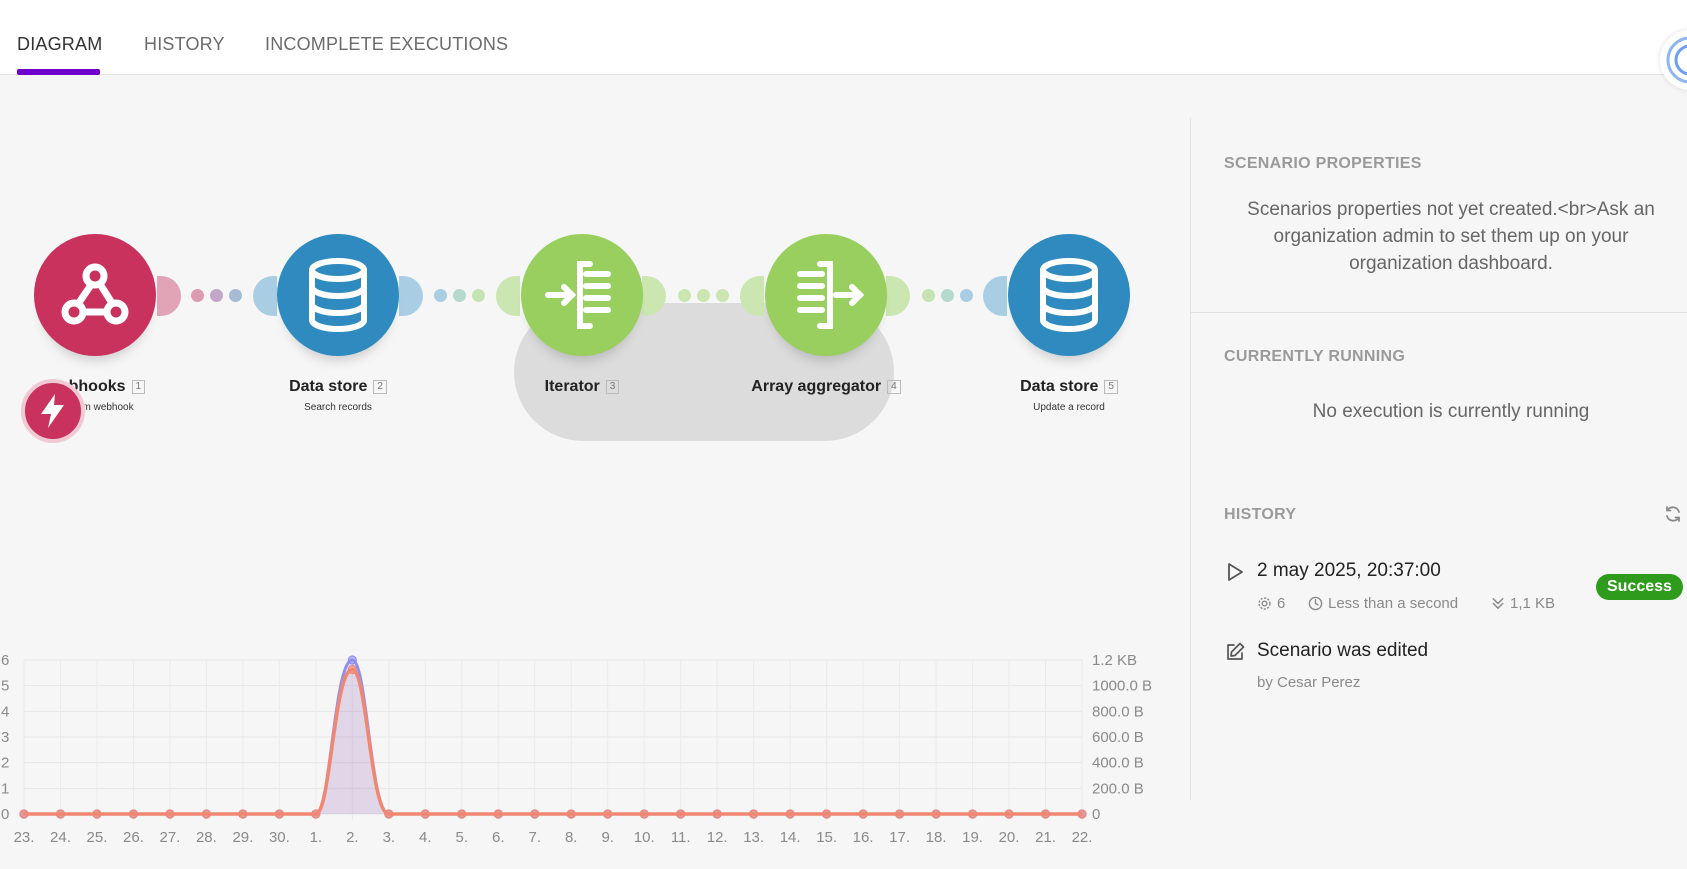  What do you see at coordinates (1118, 737) in the screenshot?
I see `y-right-tick-label: 600.0 B` at bounding box center [1118, 737].